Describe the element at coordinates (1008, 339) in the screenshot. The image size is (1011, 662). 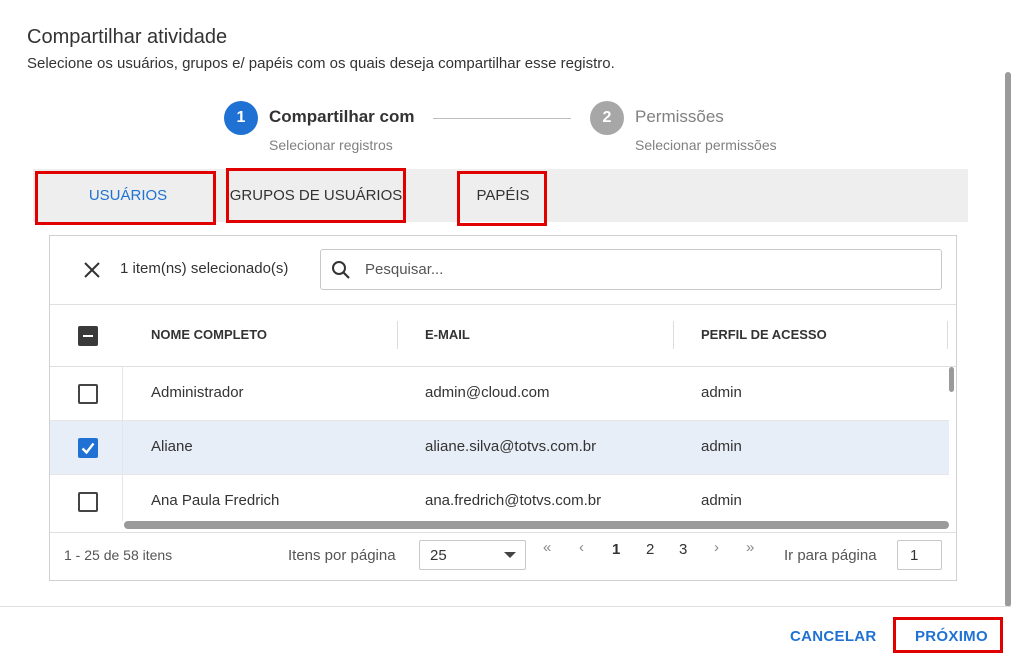
I see `dialog-scrollbar` at that location.